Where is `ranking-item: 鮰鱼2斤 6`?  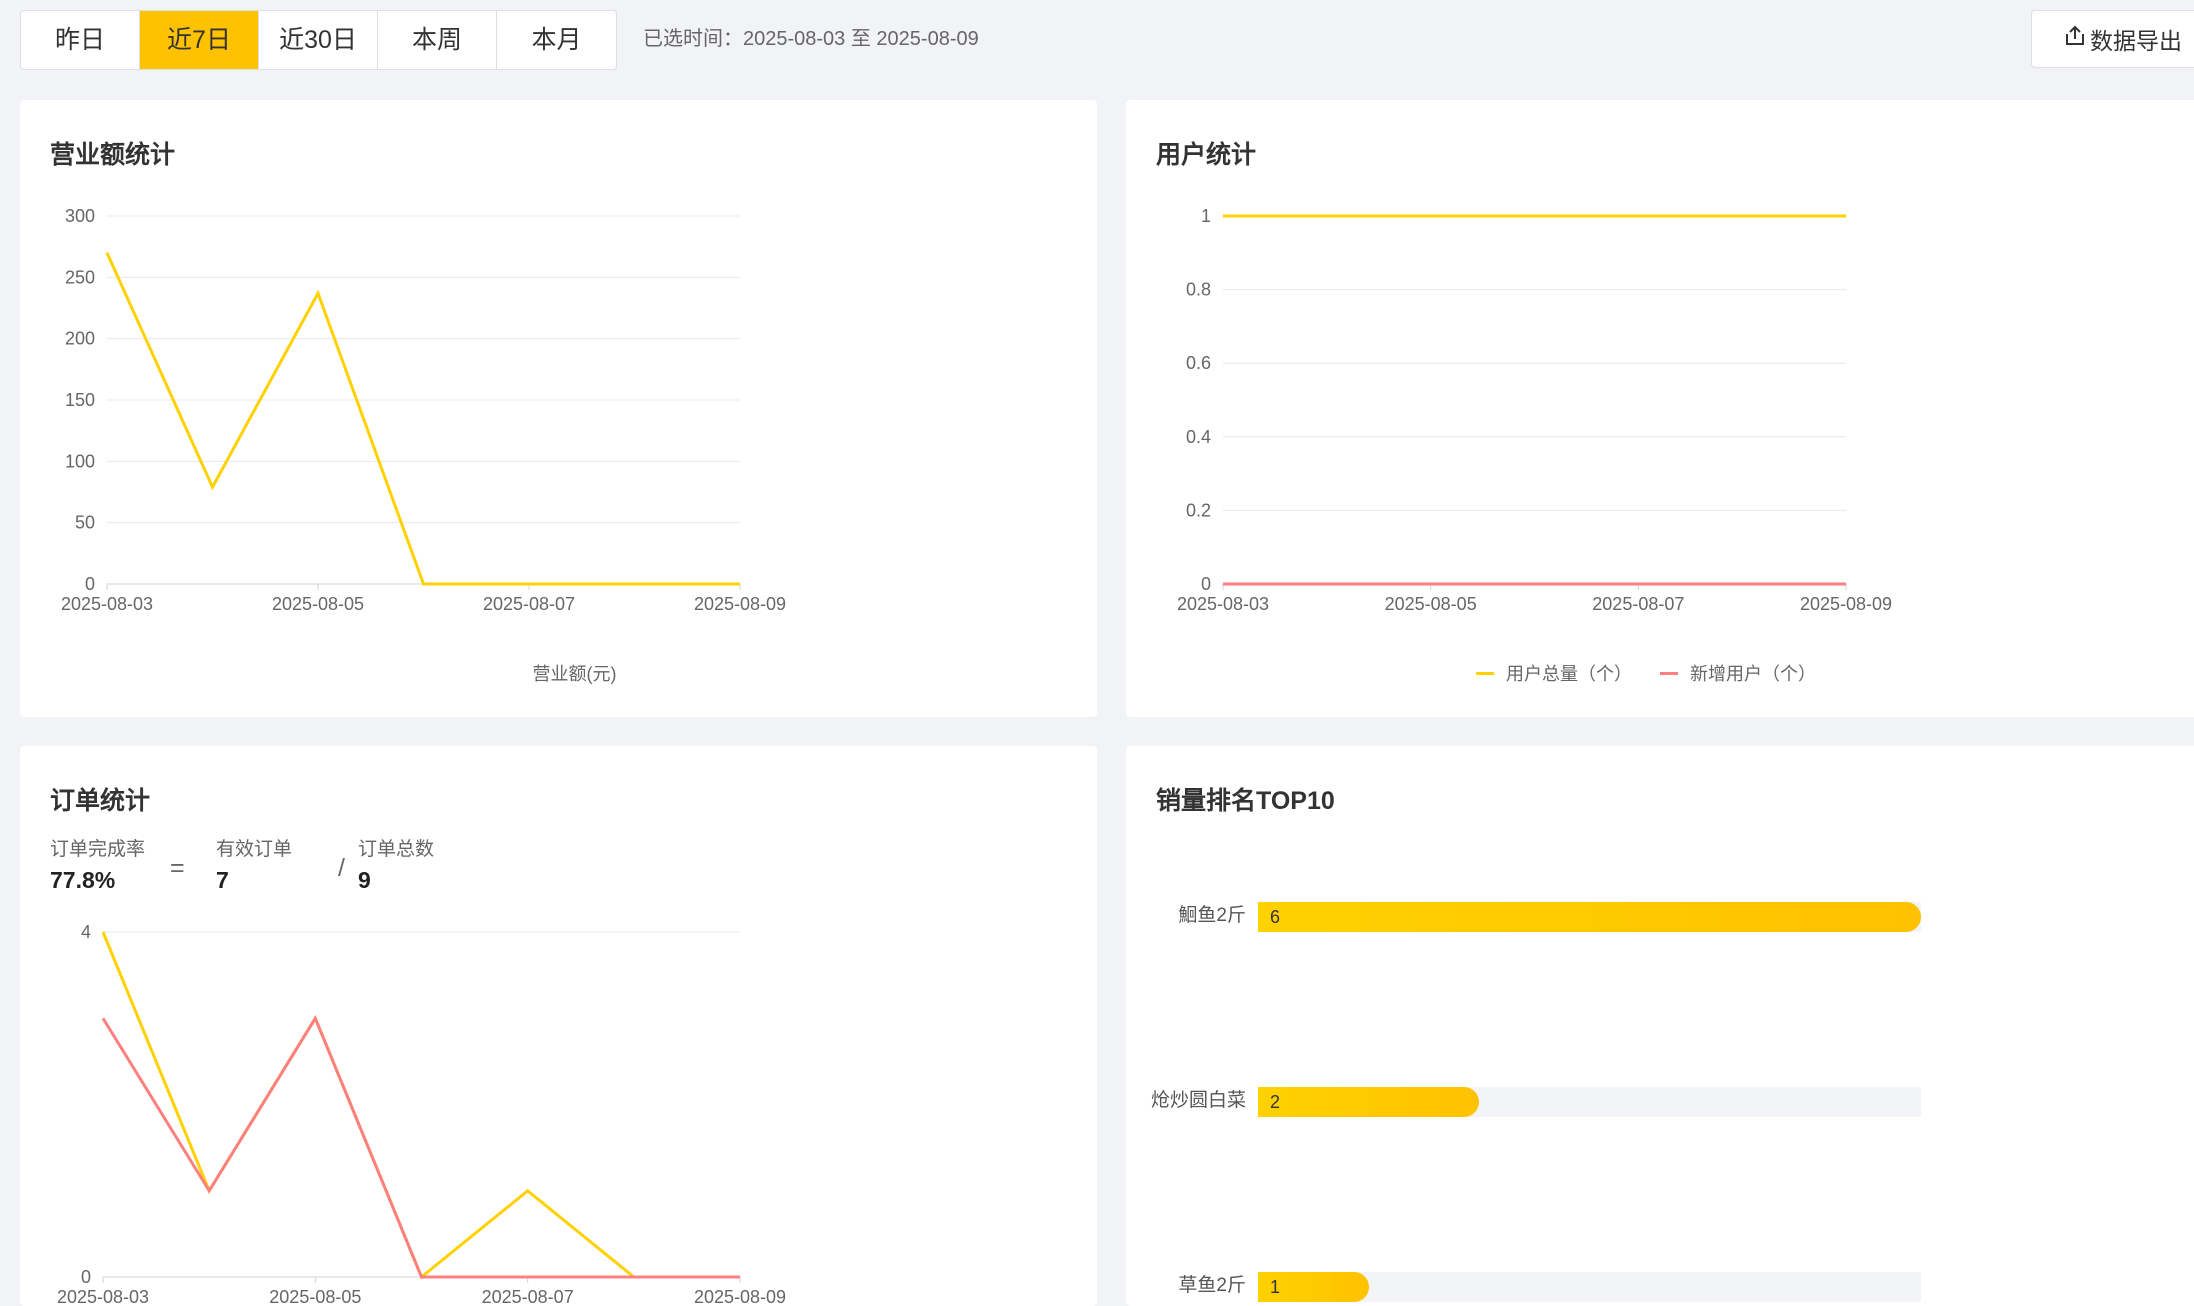 ranking-item: 鮰鱼2斤 6 is located at coordinates (1660, 916).